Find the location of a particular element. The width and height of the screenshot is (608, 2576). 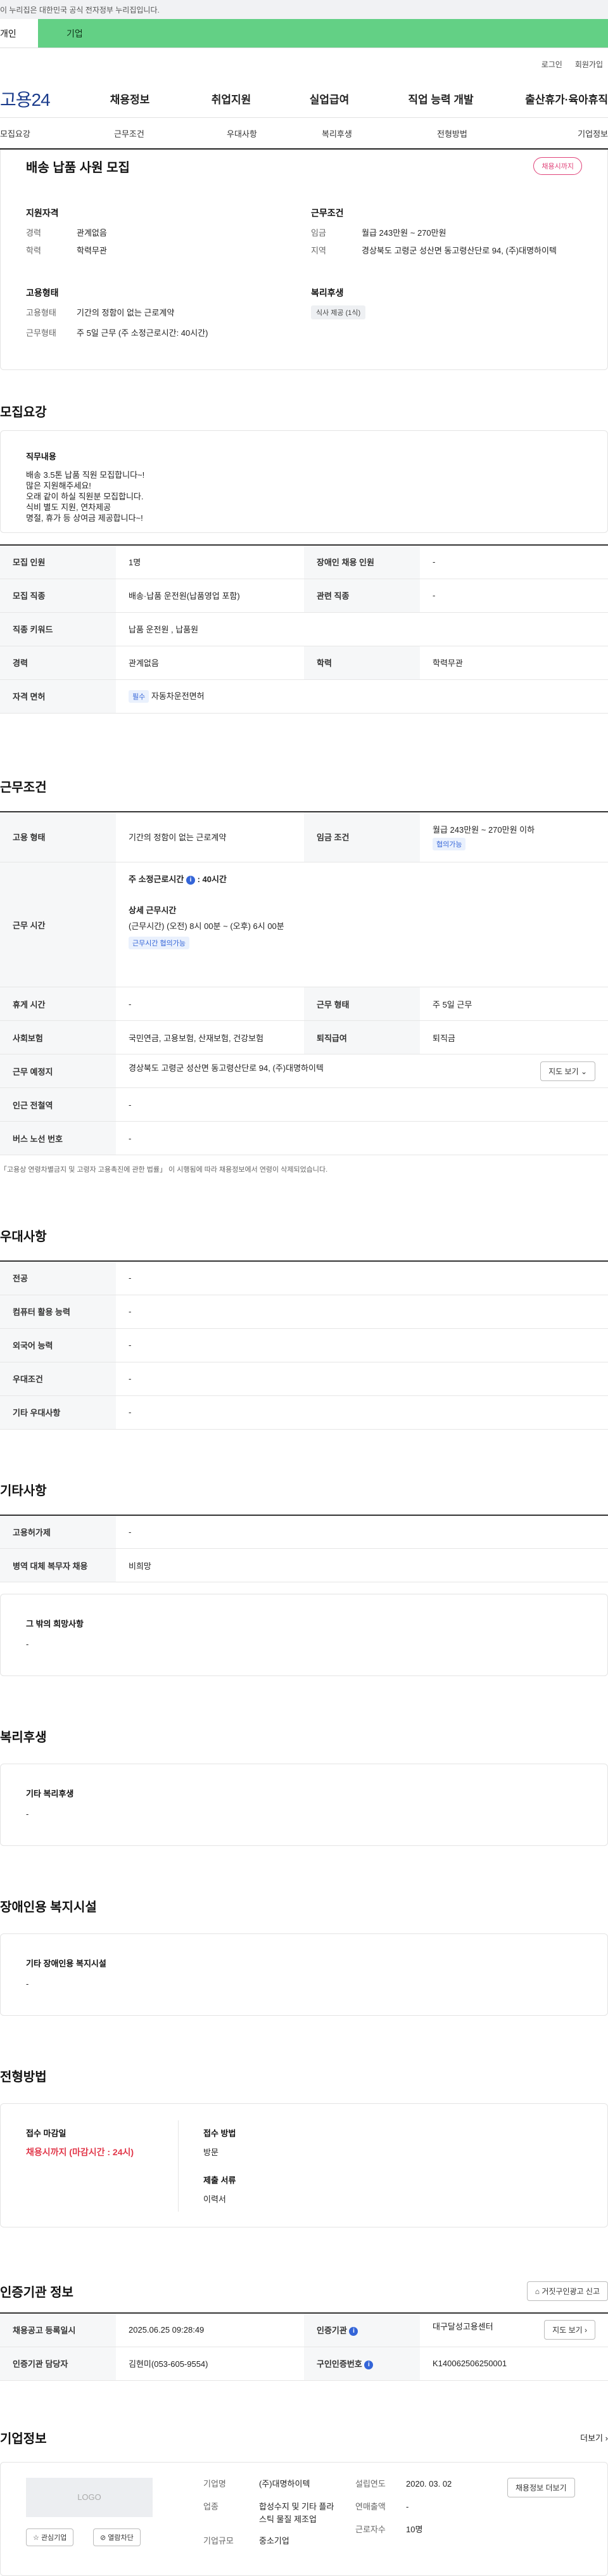

table-row: 휴게 시간 - 근무 형태 주 5일 근무 is located at coordinates (304, 1004).